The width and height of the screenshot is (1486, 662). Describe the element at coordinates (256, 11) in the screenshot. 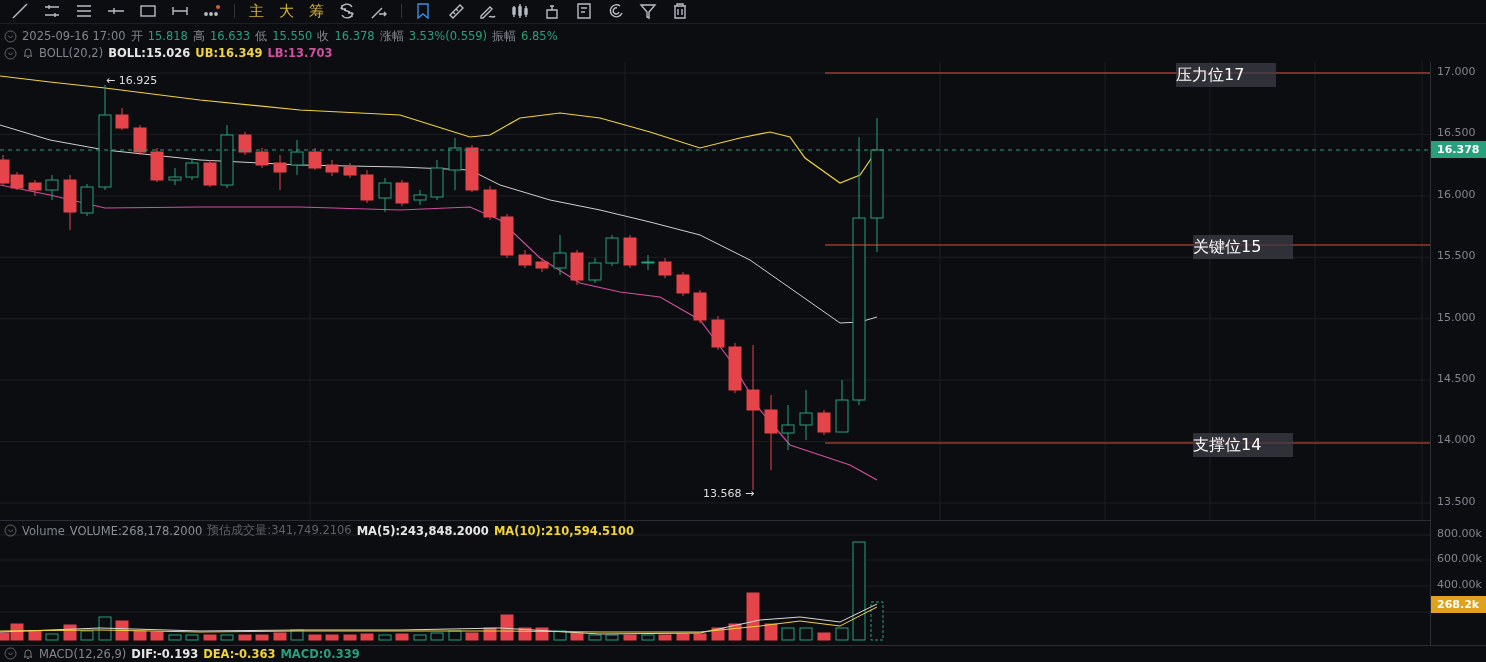

I see `indicator-button: 主` at that location.